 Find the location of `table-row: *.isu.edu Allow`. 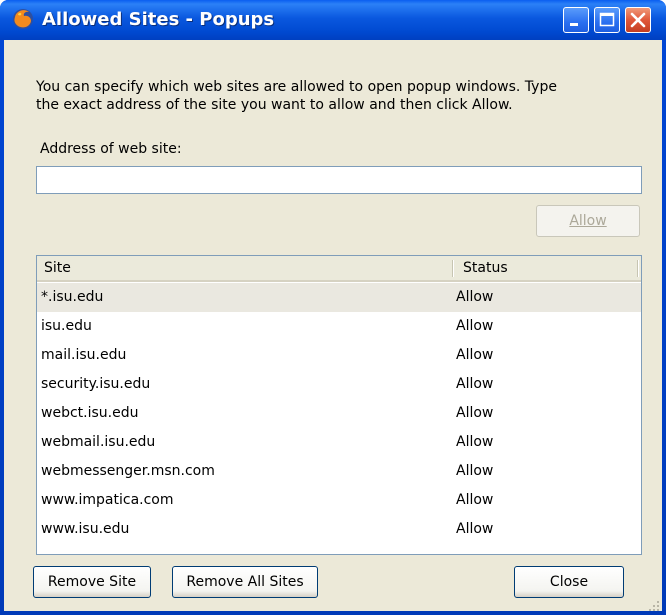

table-row: *.isu.edu Allow is located at coordinates (339, 297).